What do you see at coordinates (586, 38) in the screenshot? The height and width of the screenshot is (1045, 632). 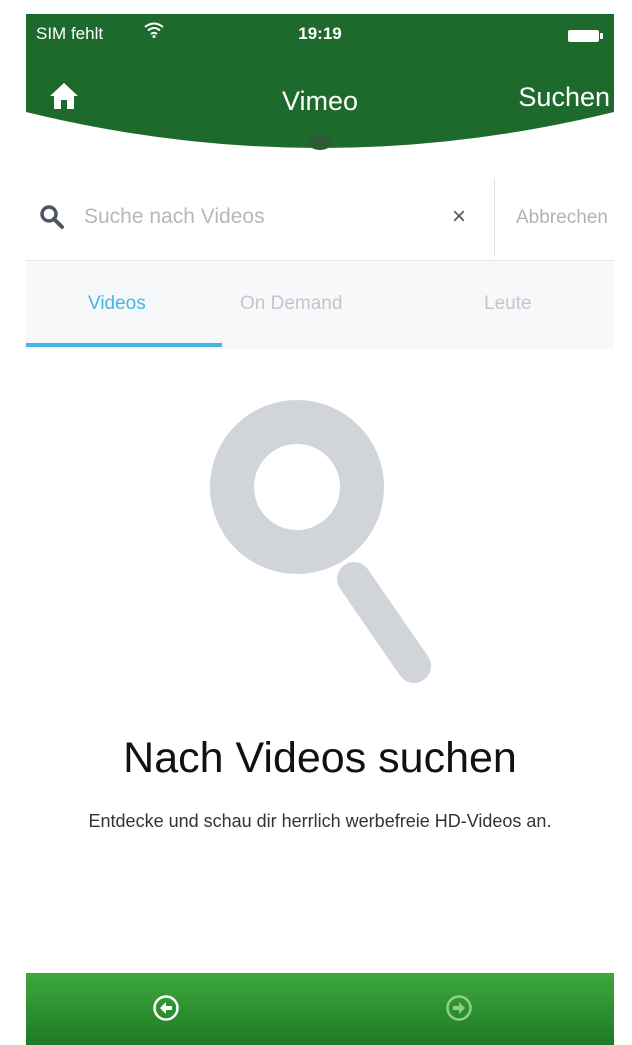 I see `battery-icon` at bounding box center [586, 38].